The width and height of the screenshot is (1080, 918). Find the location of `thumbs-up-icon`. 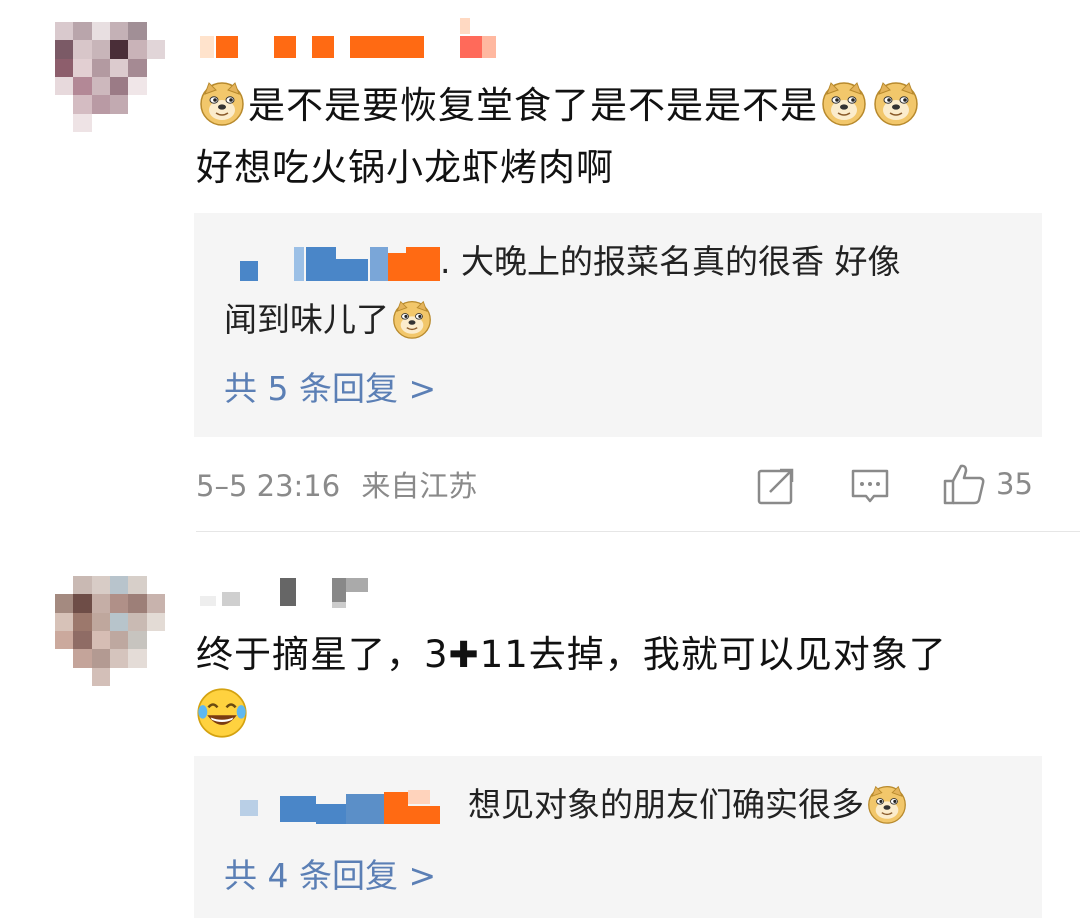

thumbs-up-icon is located at coordinates (964, 484).